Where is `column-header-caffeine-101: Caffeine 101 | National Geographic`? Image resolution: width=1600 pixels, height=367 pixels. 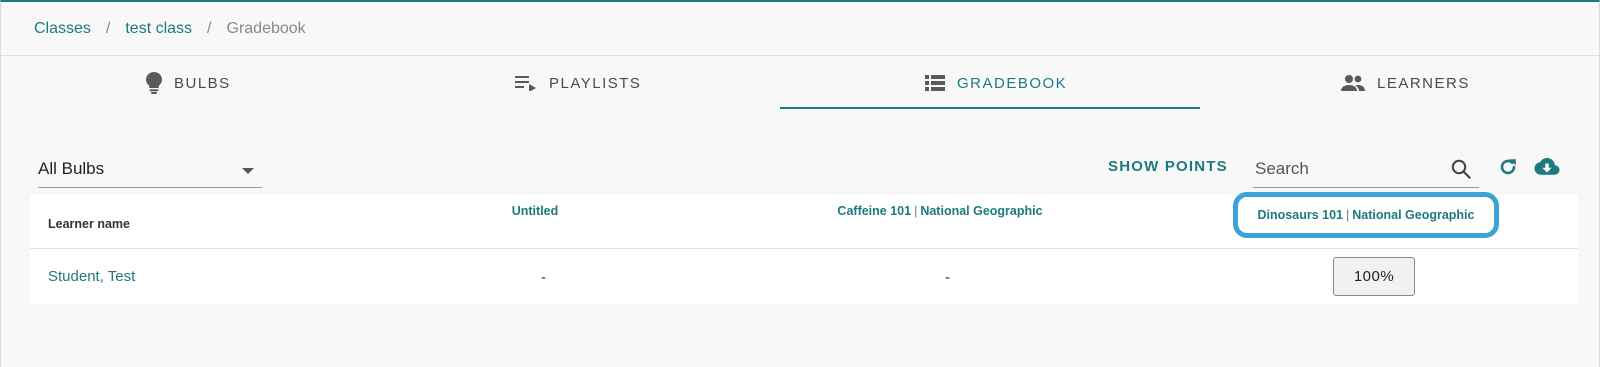
column-header-caffeine-101: Caffeine 101 | National Geographic is located at coordinates (940, 211).